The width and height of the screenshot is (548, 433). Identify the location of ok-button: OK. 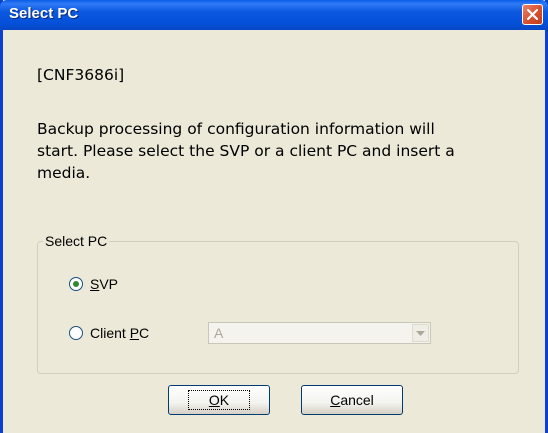
(219, 400).